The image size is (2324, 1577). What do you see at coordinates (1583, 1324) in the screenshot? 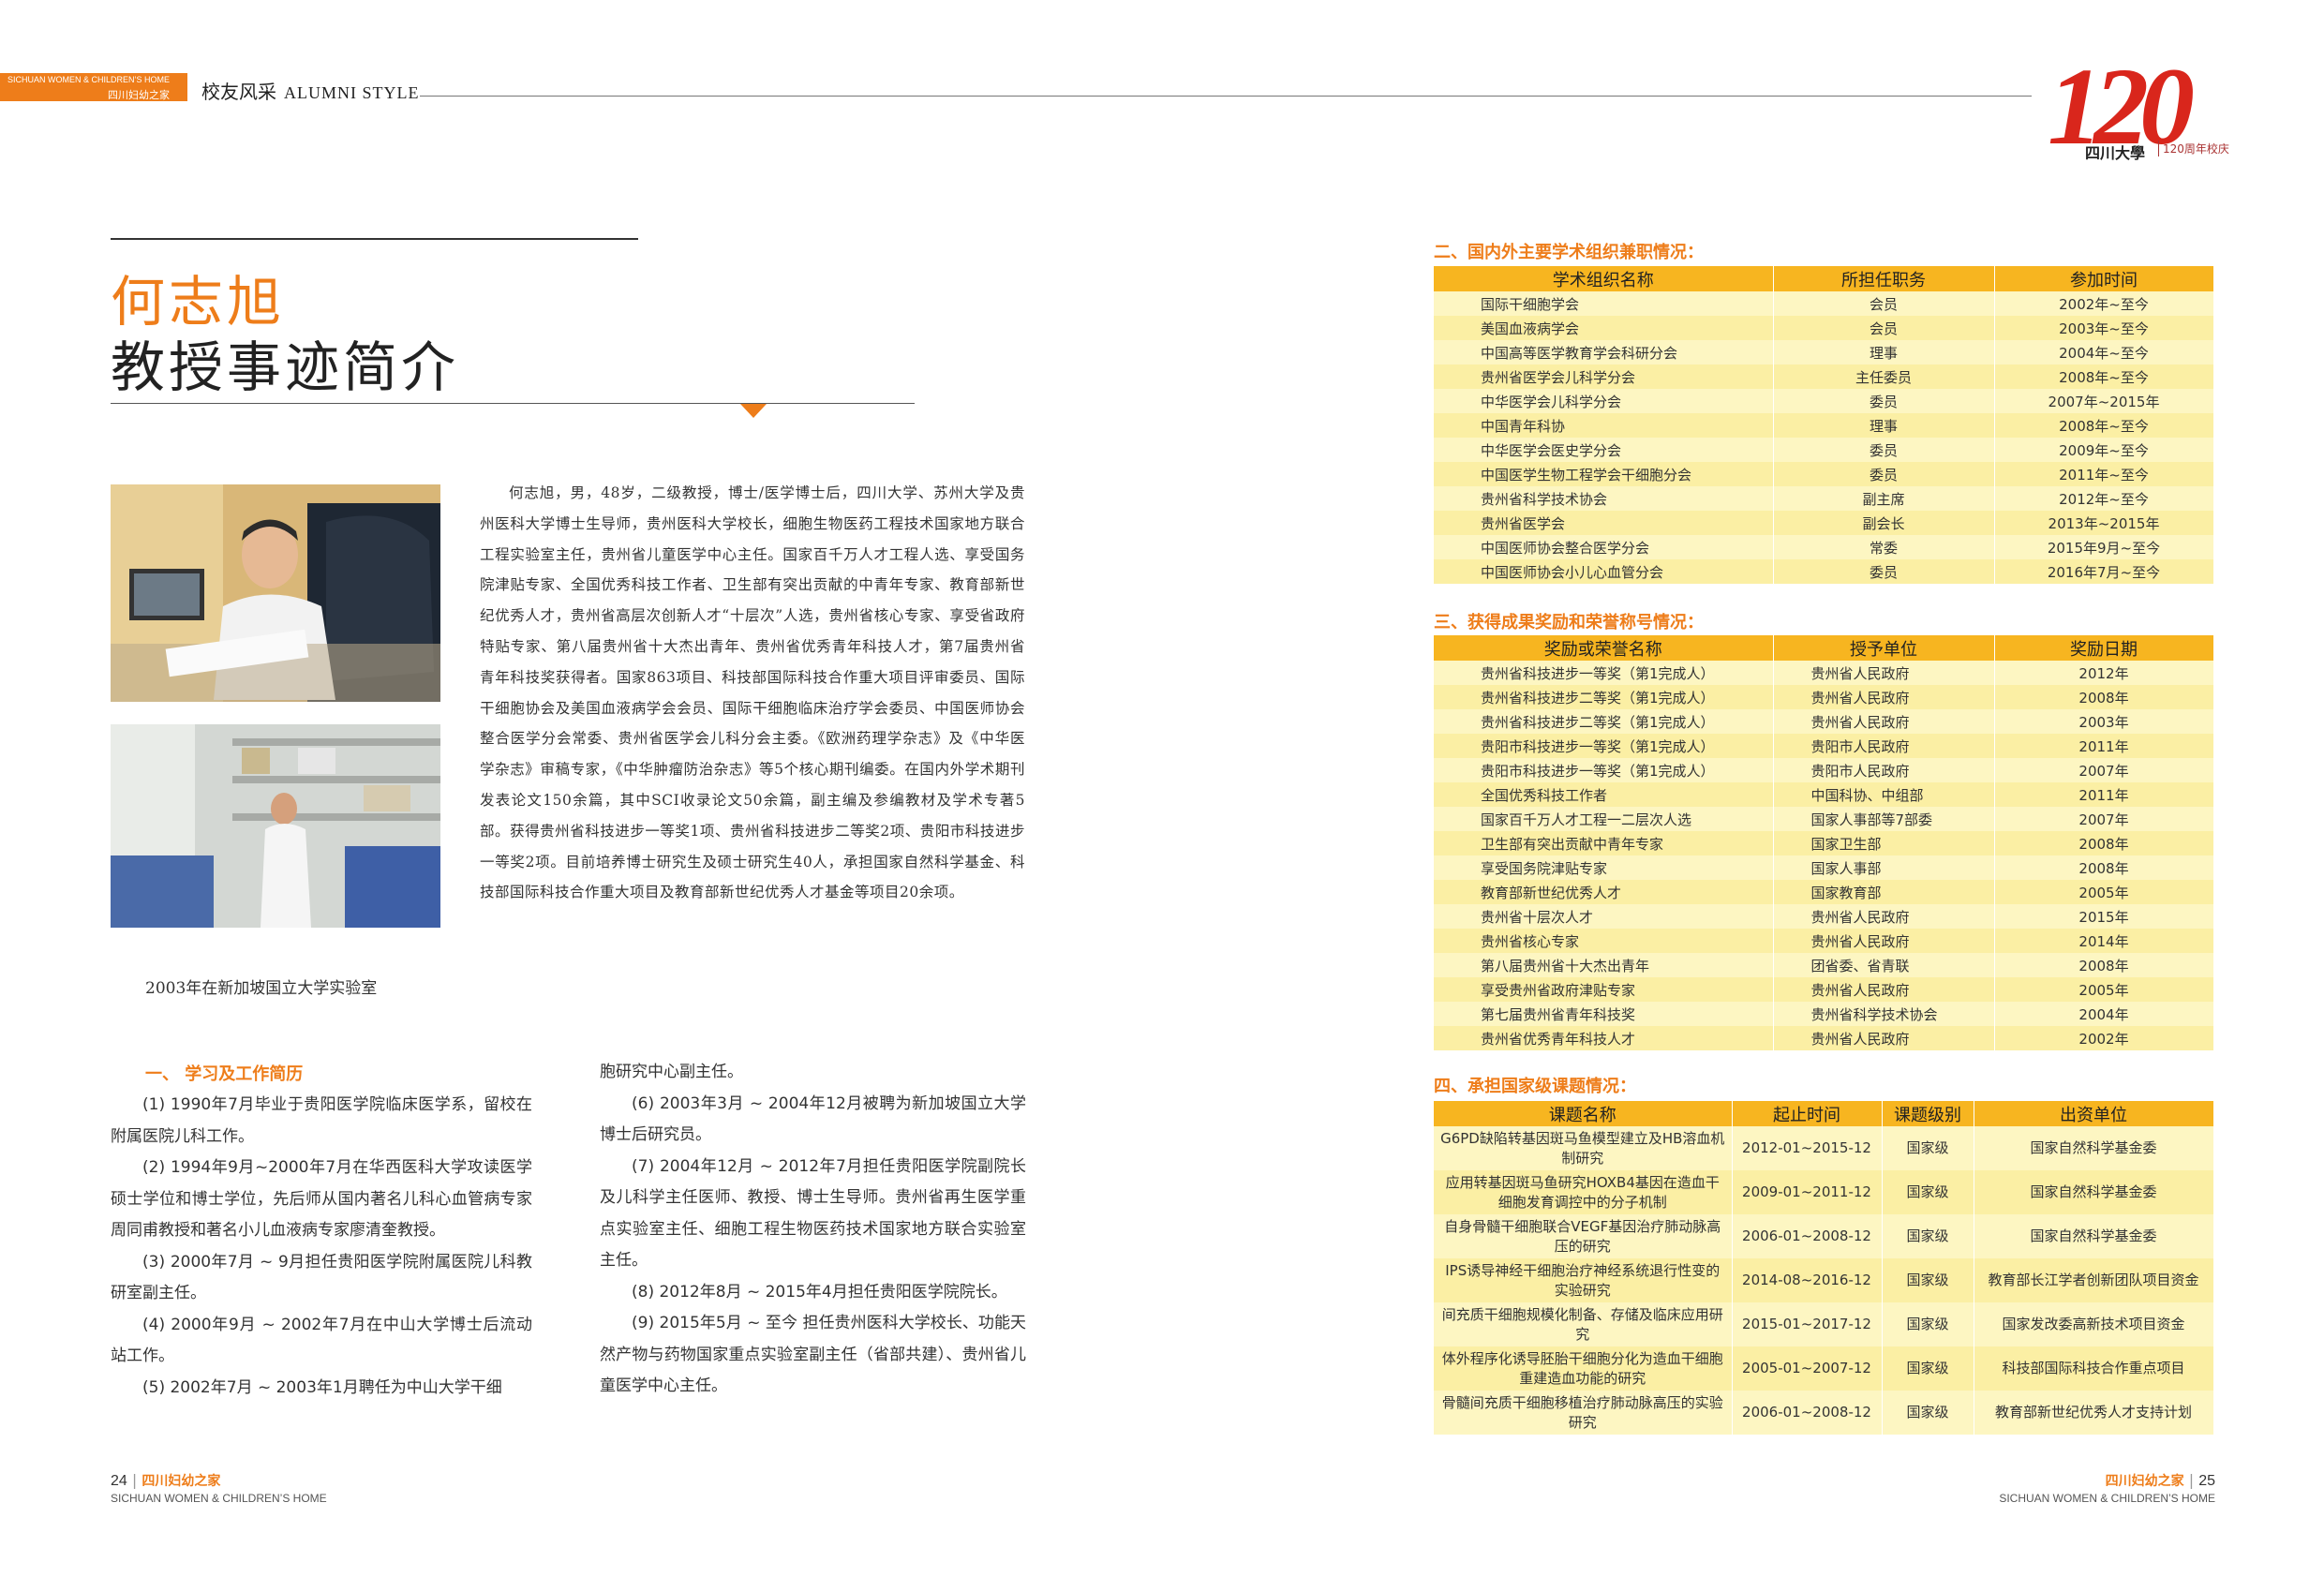
I see `table-cell: 间充质干细胞规模化制备、存储及临床应用研究` at bounding box center [1583, 1324].